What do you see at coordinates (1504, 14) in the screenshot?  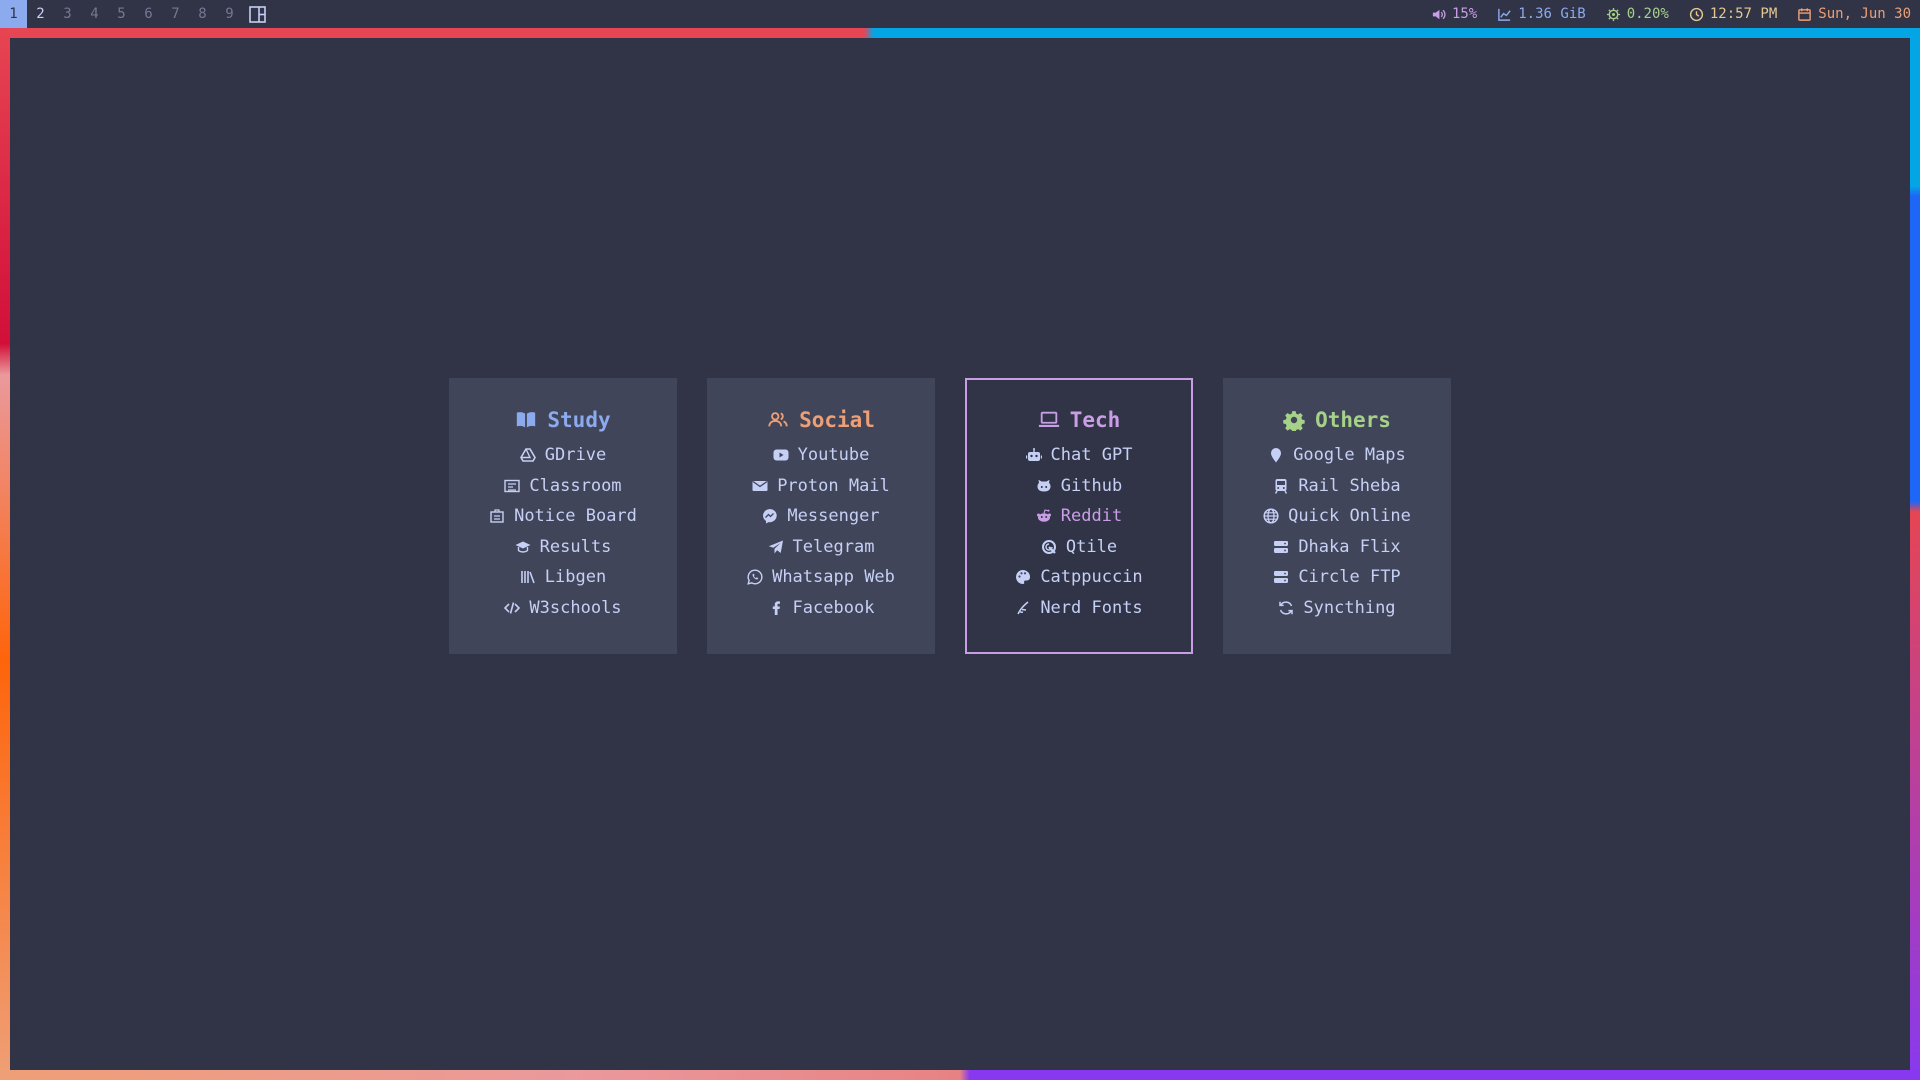 I see `chart-line-icon` at bounding box center [1504, 14].